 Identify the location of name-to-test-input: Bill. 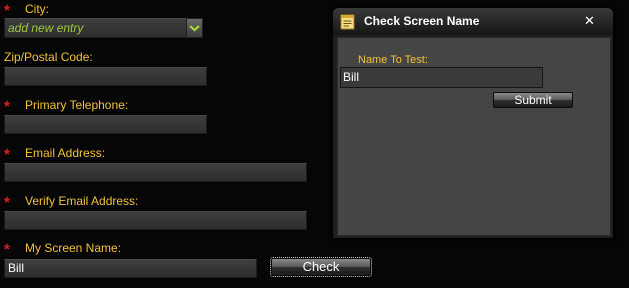
(441, 77).